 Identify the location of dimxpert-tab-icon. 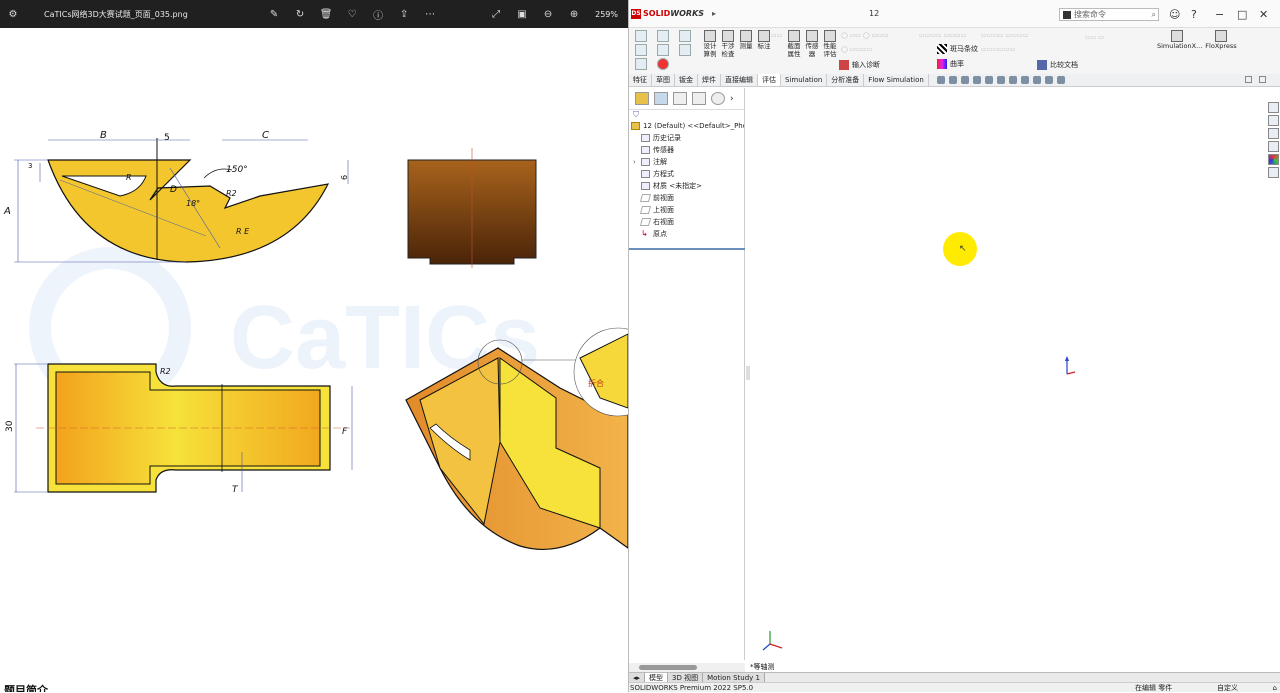
(699, 98).